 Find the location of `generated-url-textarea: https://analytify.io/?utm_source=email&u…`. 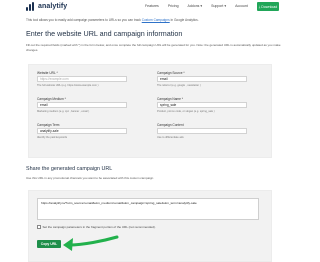

generated-url-textarea: https://analytify.io/?utm_source=email&u… is located at coordinates (148, 209).